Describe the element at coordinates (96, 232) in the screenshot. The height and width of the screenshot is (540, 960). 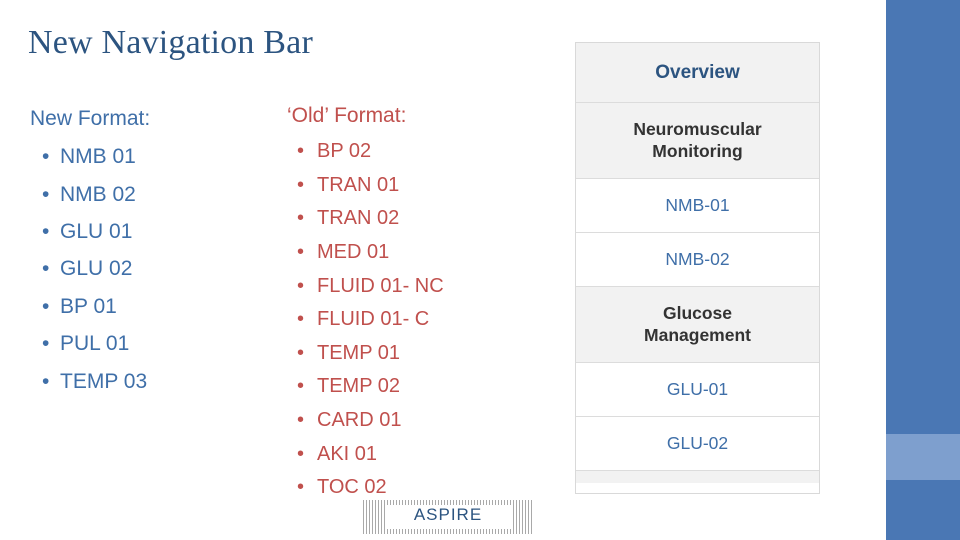
I see `list-item-label: GLU 01` at that location.